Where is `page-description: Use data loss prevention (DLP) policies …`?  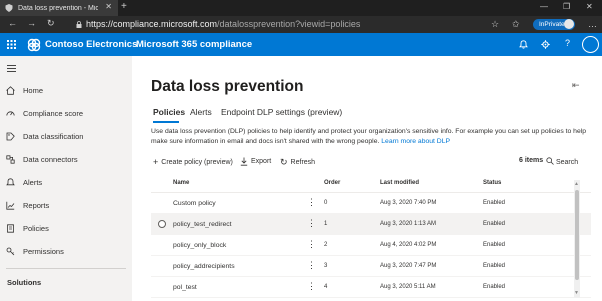
page-description: Use data loss prevention (DLP) policies … is located at coordinates (371, 137).